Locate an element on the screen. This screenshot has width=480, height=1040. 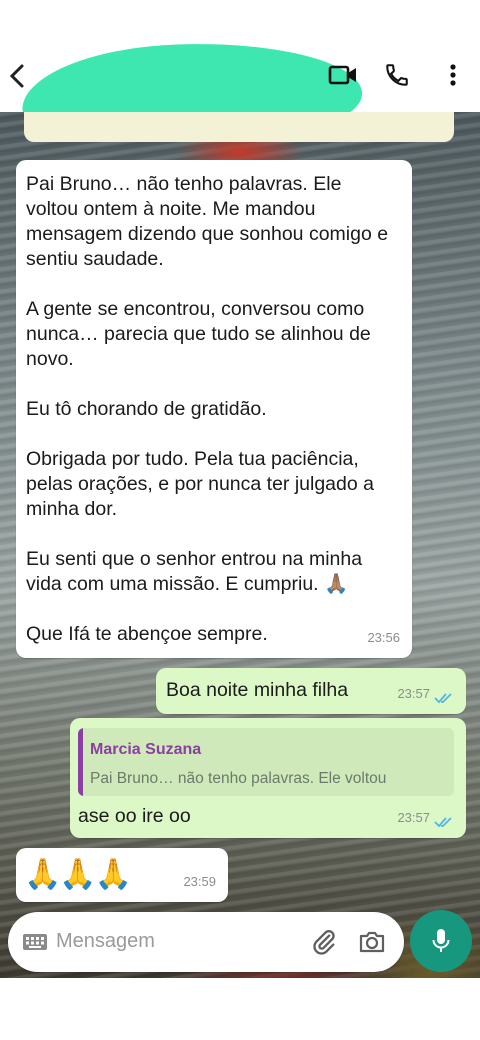
chat-header is located at coordinates (240, 94).